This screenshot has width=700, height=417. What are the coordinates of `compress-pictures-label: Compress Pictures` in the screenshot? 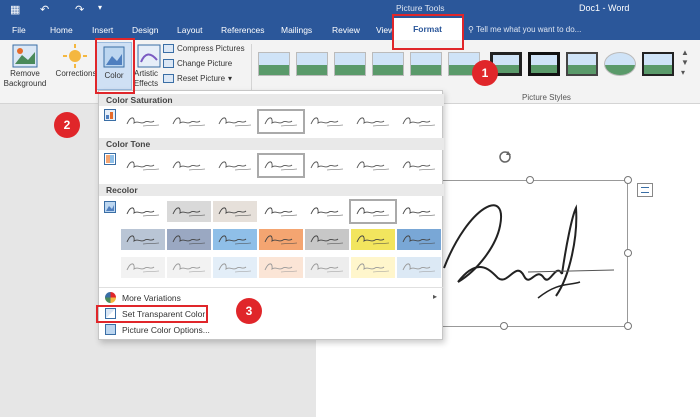 It's located at (211, 48).